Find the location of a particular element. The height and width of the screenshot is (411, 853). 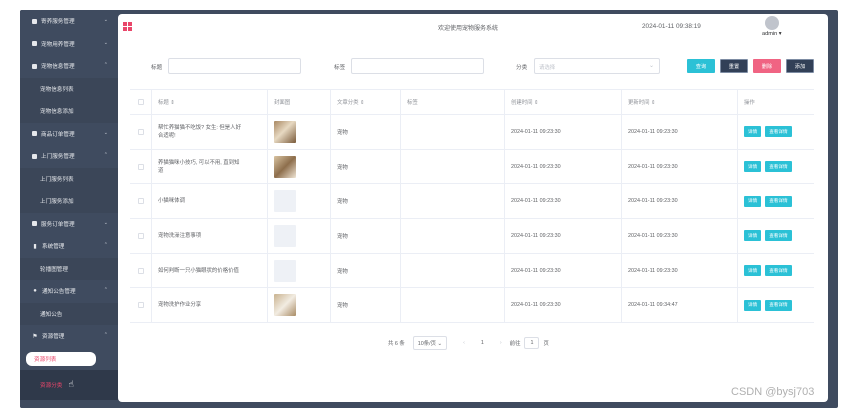

menu-grid-icon is located at coordinates (127, 26).